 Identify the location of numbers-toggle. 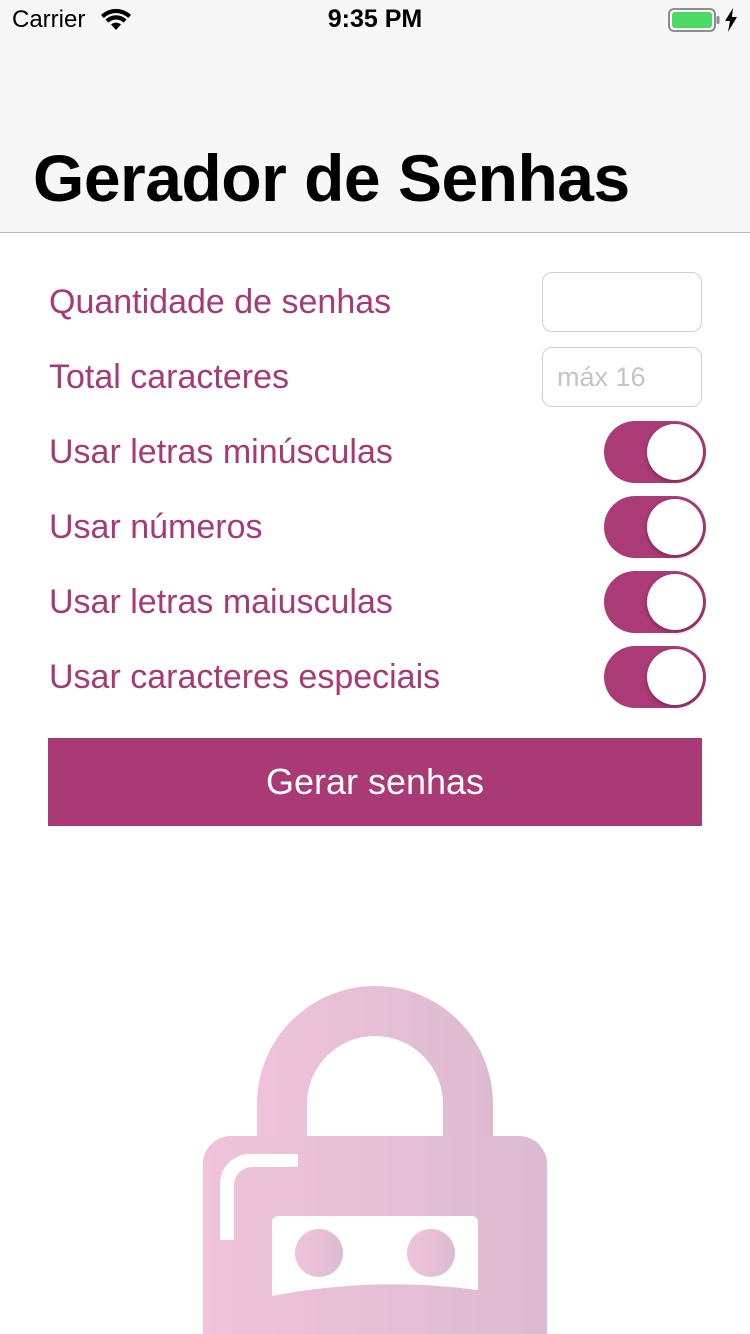
(655, 527).